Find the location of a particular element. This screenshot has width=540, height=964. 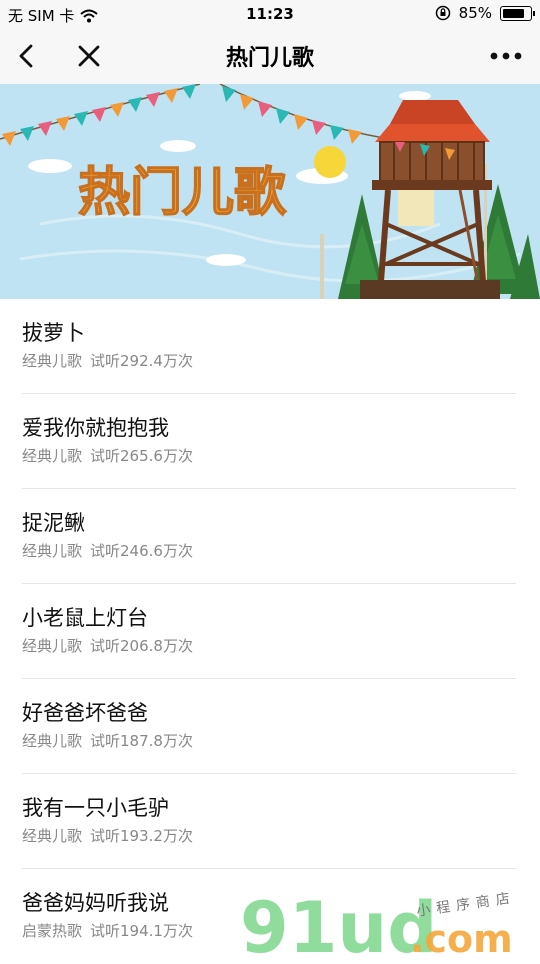

song-title: 小老鼠上灯台 is located at coordinates (85, 618).